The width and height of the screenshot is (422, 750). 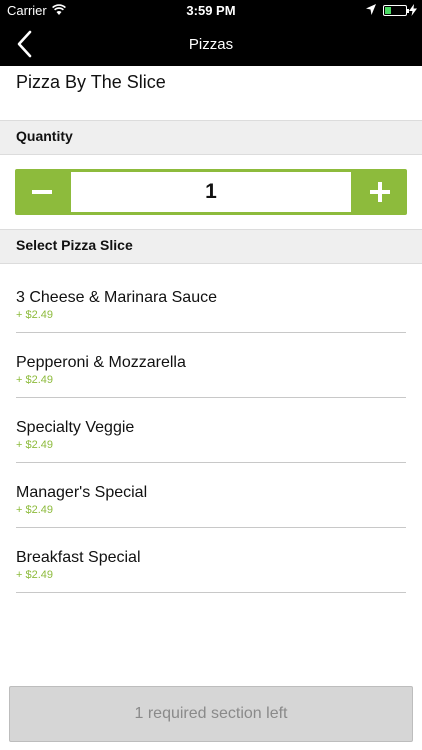 I want to click on required-section-button: 1 required section left, so click(x=211, y=714).